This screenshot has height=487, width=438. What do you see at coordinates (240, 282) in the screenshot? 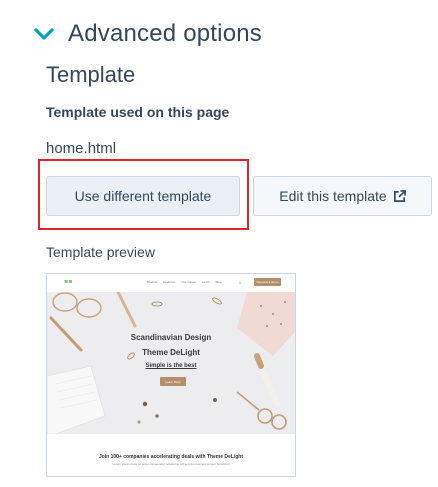
I see `preview-search-icon: ⌕` at bounding box center [240, 282].